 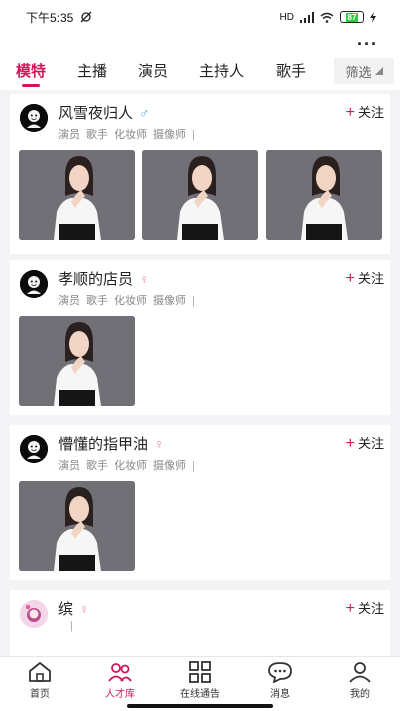 What do you see at coordinates (40, 672) in the screenshot?
I see `home-icon` at bounding box center [40, 672].